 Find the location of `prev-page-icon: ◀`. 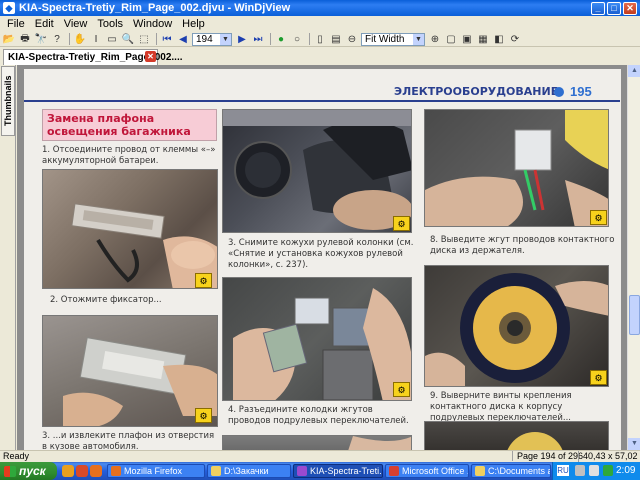

prev-page-icon: ◀ is located at coordinates (183, 39).